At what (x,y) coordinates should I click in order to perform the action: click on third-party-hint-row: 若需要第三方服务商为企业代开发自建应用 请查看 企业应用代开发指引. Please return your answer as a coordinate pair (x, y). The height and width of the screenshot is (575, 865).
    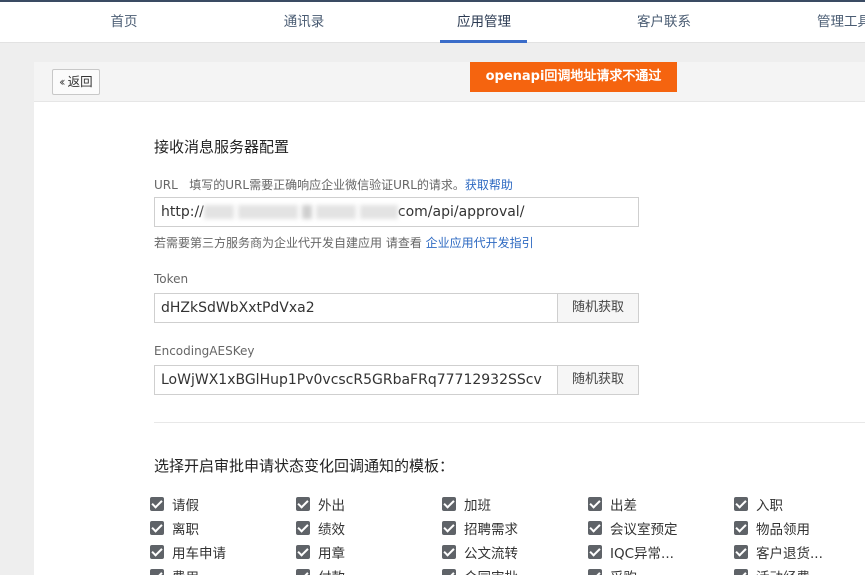
    Looking at the image, I should click on (344, 242).